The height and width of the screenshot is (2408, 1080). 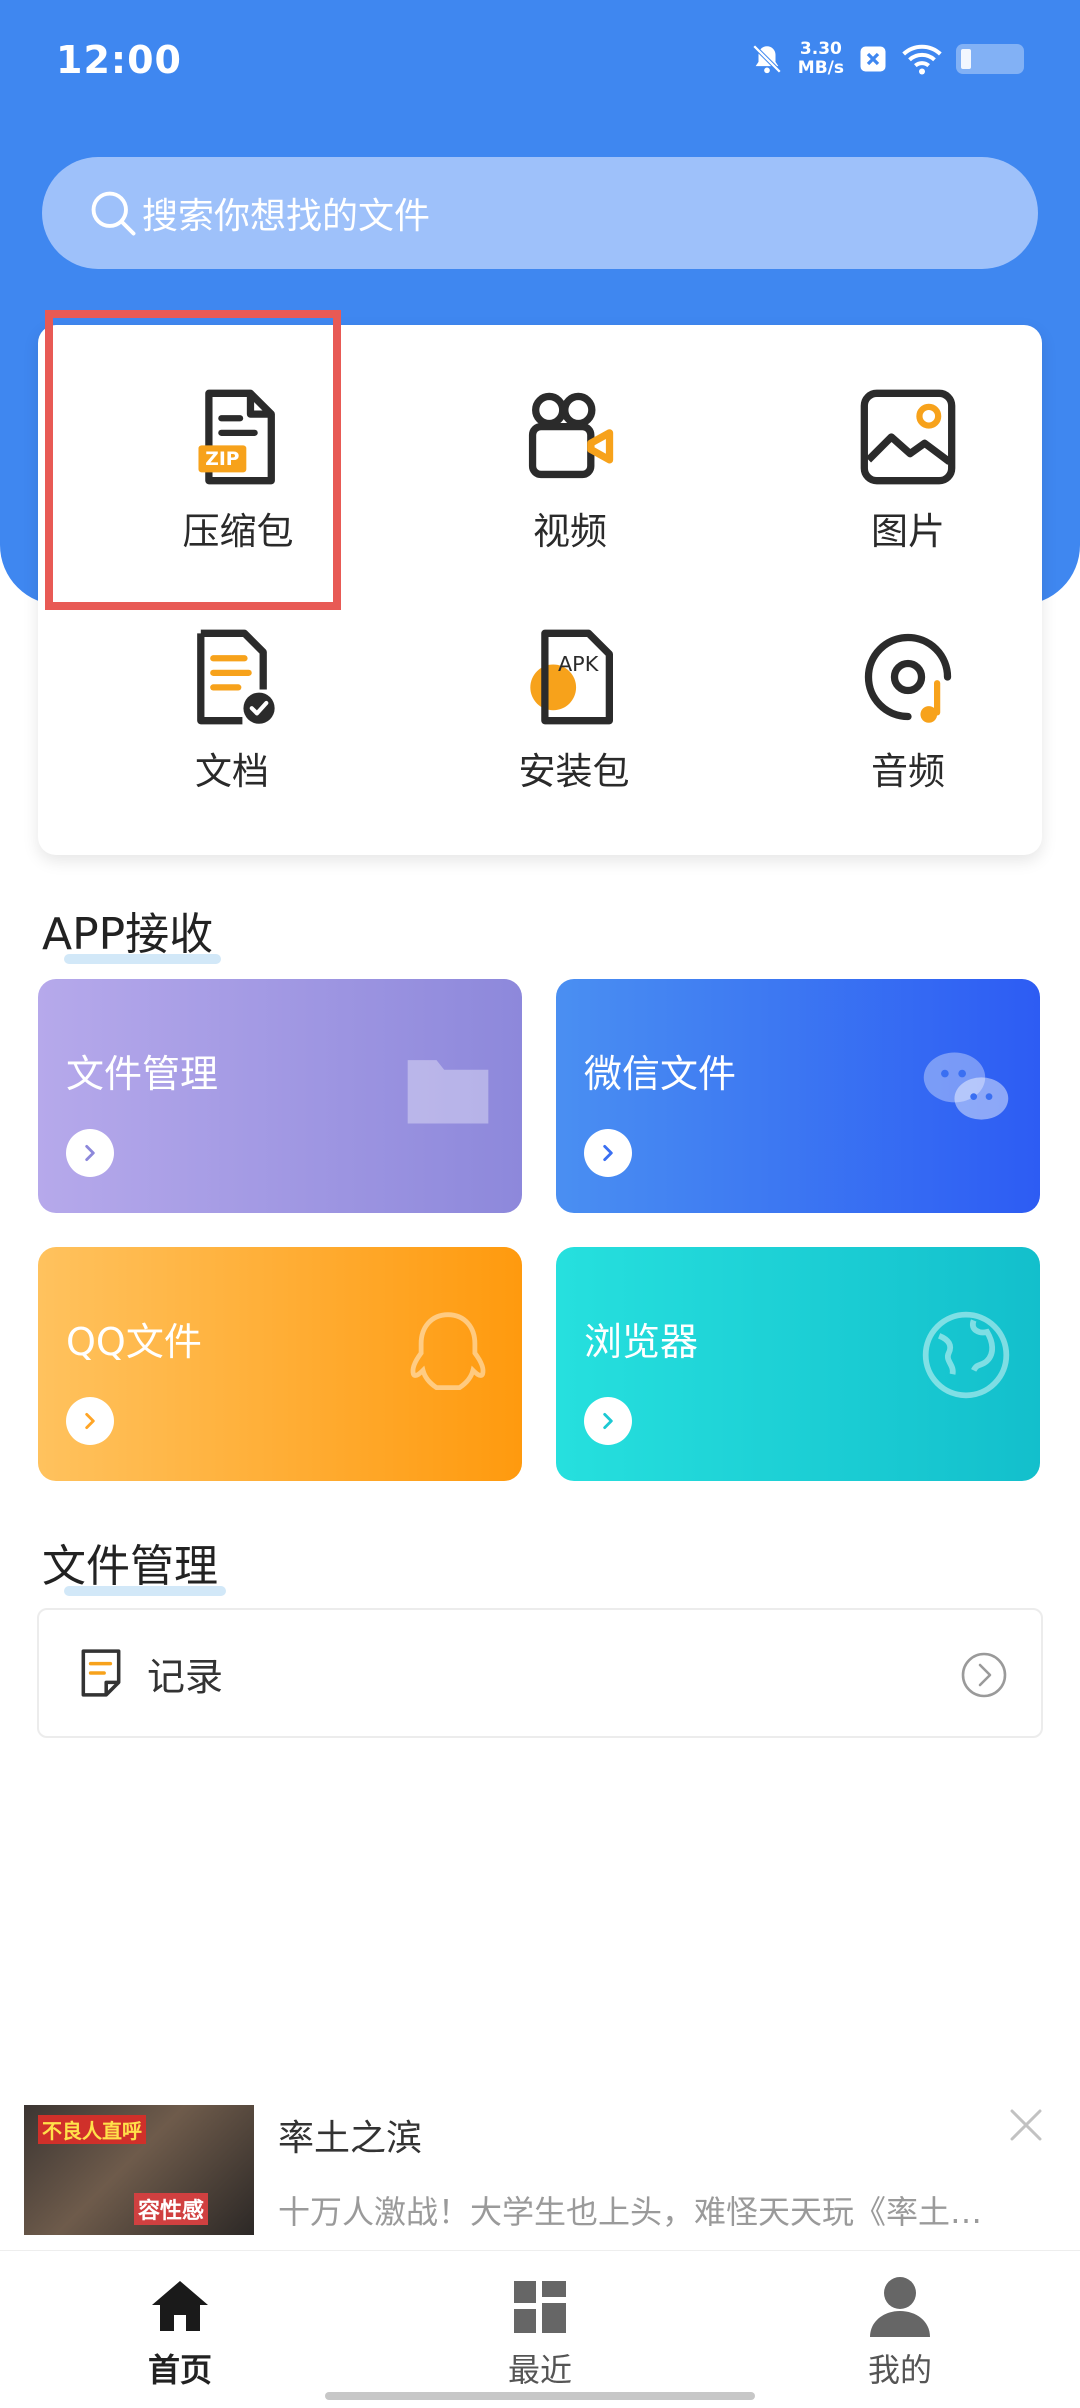 What do you see at coordinates (990, 59) in the screenshot?
I see `battery-icon` at bounding box center [990, 59].